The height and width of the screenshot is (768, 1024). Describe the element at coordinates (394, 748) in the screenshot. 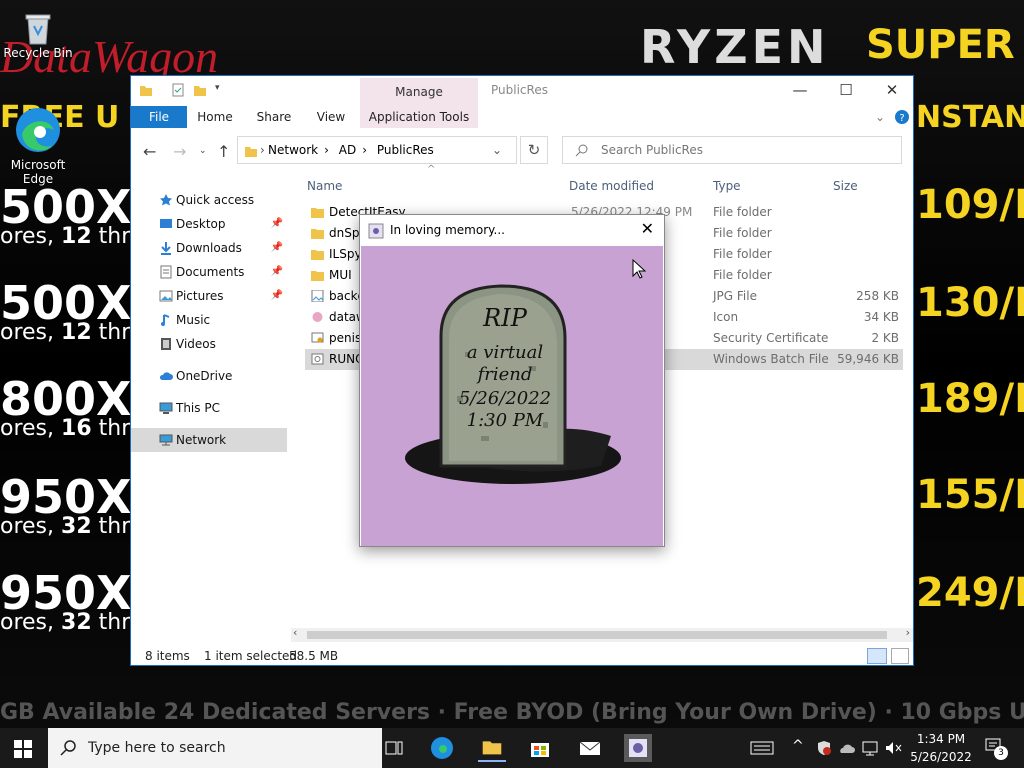

I see `task-view-icon` at that location.